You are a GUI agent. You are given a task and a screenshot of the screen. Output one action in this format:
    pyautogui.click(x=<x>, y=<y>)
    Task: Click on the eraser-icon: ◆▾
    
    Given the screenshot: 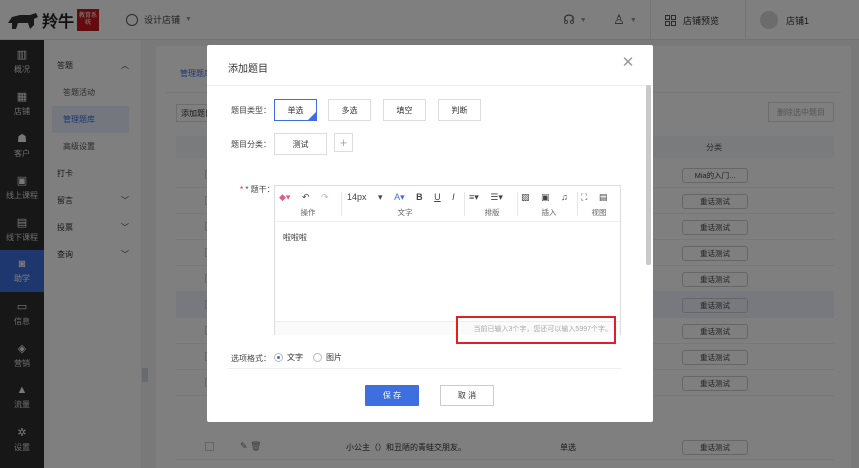 What is the action you would take?
    pyautogui.click(x=284, y=197)
    